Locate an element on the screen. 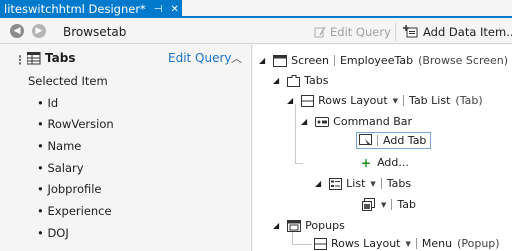  menu-type-label: (Popup) is located at coordinates (478, 243).